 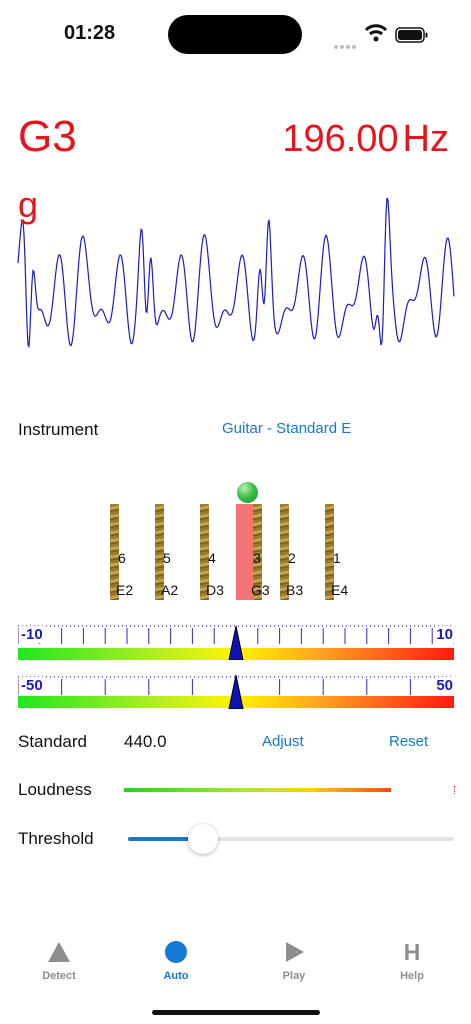 I want to click on detected-note-lowercase: g, so click(x=28, y=204).